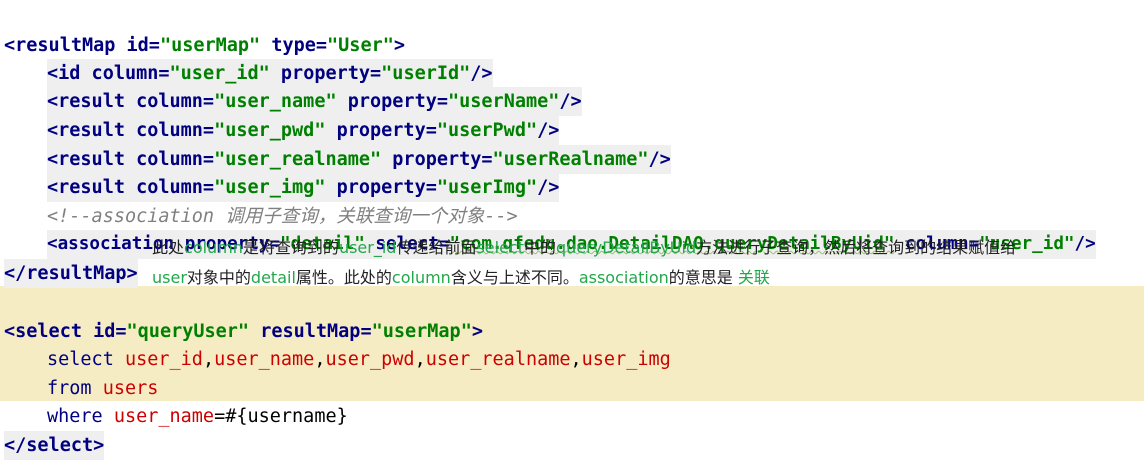 The height and width of the screenshot is (460, 1144). What do you see at coordinates (71, 273) in the screenshot?
I see `tag: </resultMap>` at bounding box center [71, 273].